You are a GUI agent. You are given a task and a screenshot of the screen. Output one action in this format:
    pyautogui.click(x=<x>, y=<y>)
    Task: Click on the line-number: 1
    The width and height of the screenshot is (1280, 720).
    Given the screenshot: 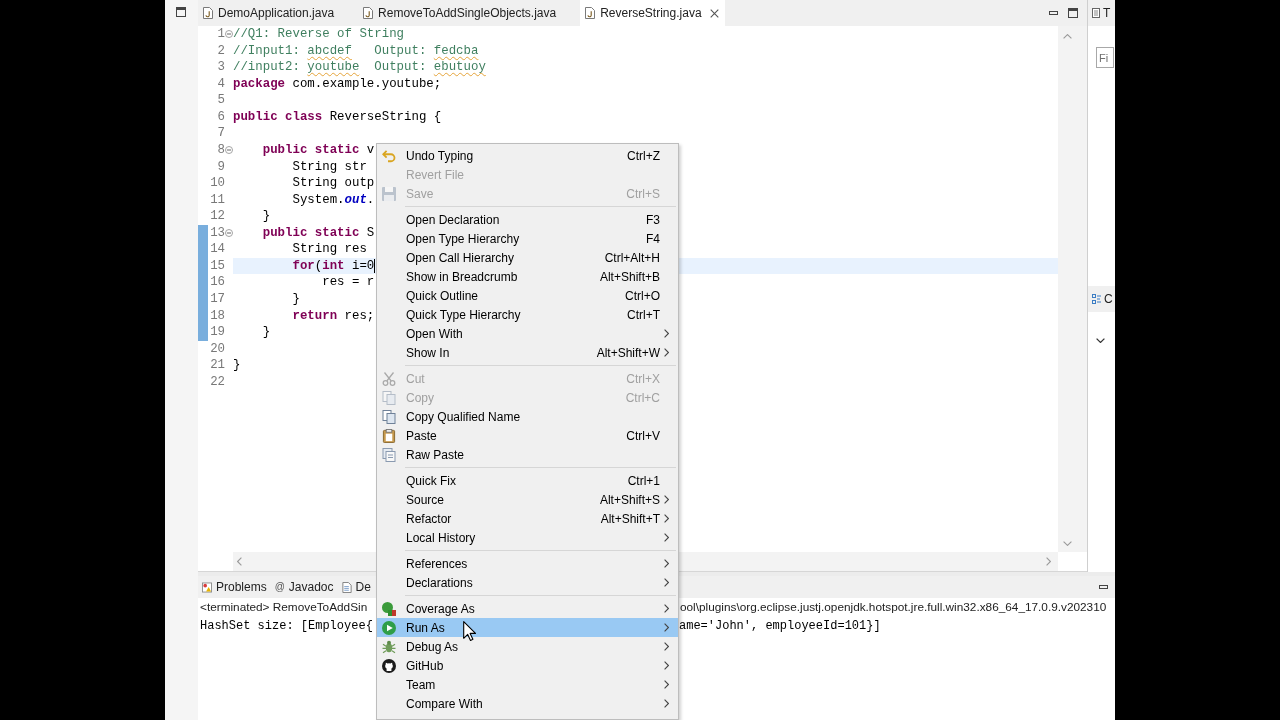 What is the action you would take?
    pyautogui.click(x=221, y=34)
    